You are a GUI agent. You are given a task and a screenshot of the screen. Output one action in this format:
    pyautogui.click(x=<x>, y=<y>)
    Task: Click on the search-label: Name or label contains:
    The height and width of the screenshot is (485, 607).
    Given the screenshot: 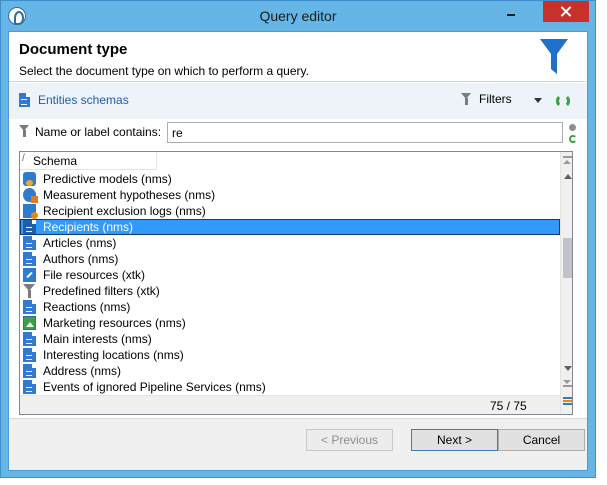 What is the action you would take?
    pyautogui.click(x=98, y=132)
    